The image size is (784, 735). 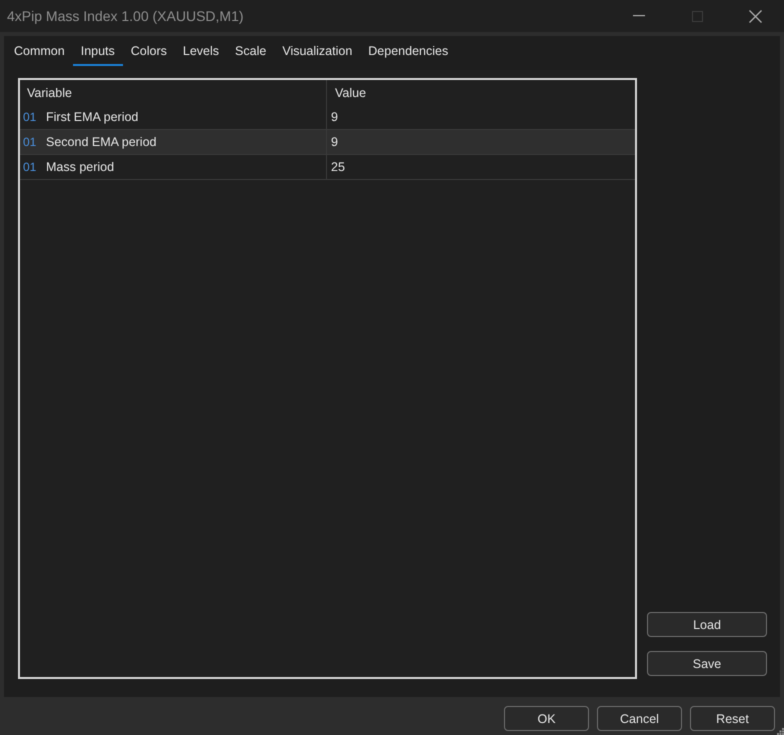 I want to click on load-button: Load, so click(x=707, y=624).